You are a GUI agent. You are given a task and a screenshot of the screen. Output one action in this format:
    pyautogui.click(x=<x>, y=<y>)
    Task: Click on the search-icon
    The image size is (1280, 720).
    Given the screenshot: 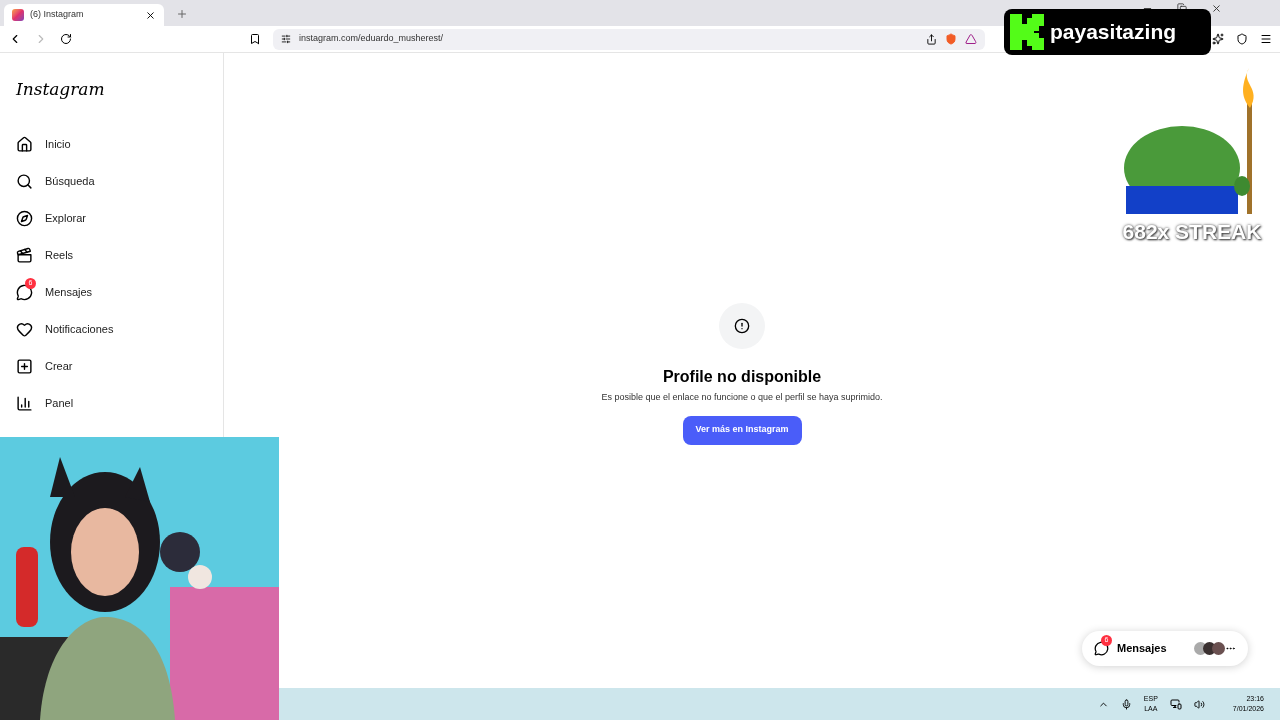 What is the action you would take?
    pyautogui.click(x=24, y=181)
    